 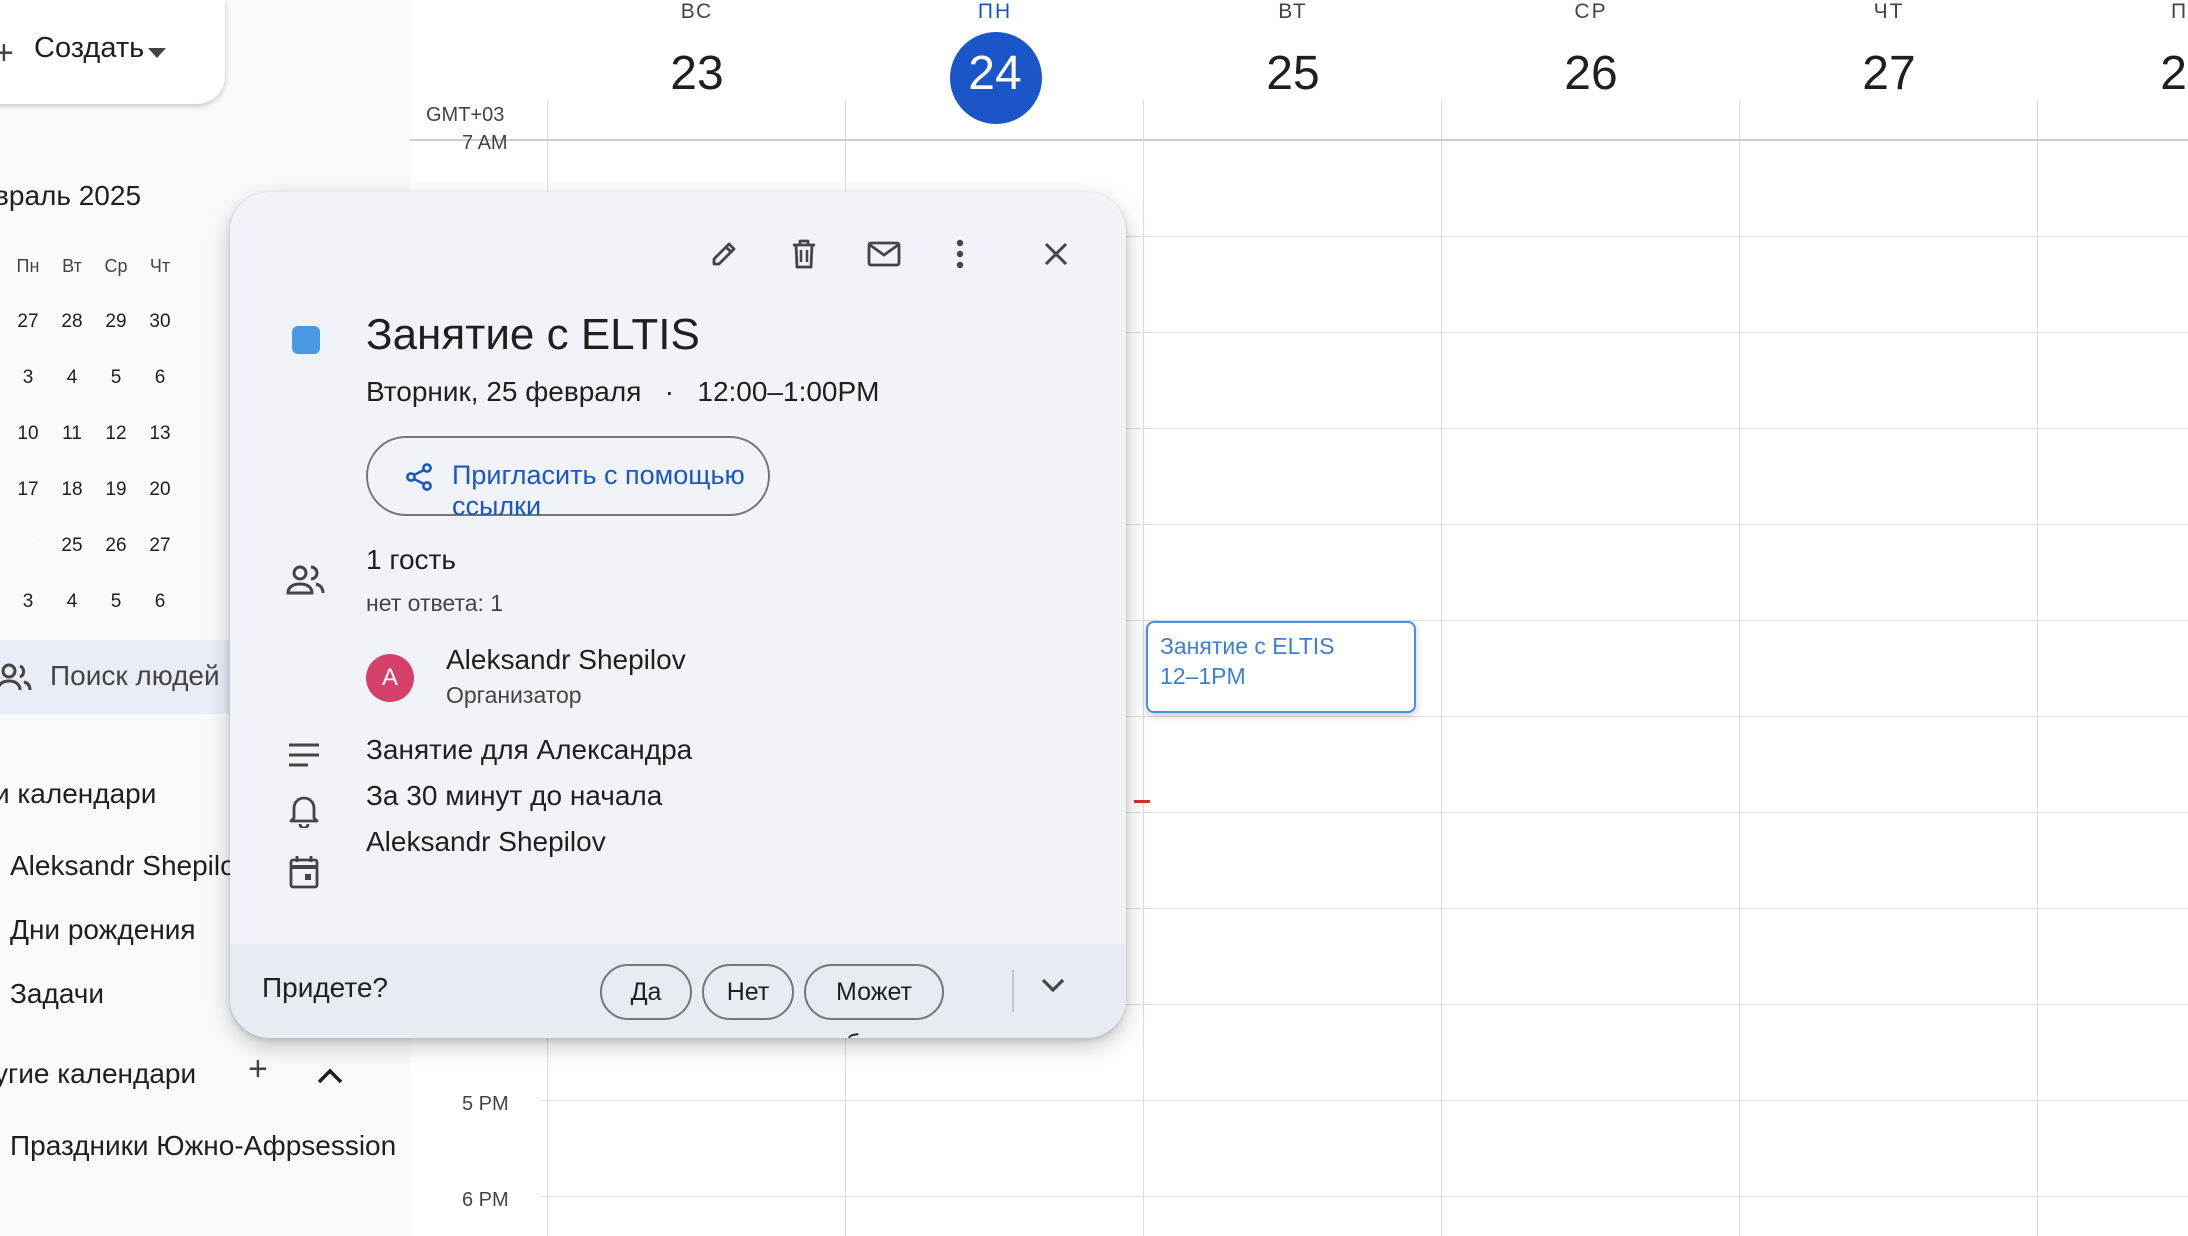 I want to click on invite-link-button: Пригласить с помощью ссылки, so click(x=568, y=478).